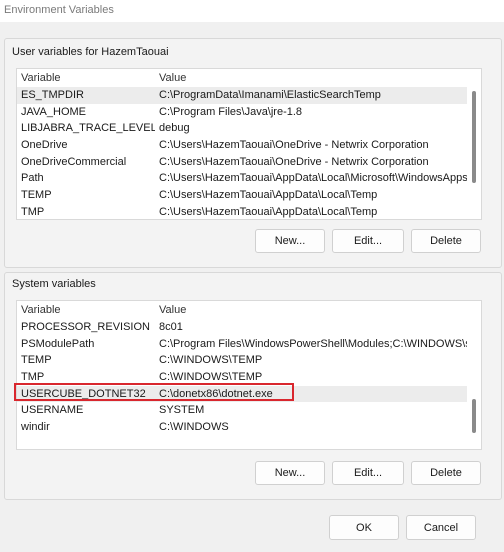 This screenshot has height=552, width=504. I want to click on variable-value-cell: C:\WINDOWS, so click(194, 427).